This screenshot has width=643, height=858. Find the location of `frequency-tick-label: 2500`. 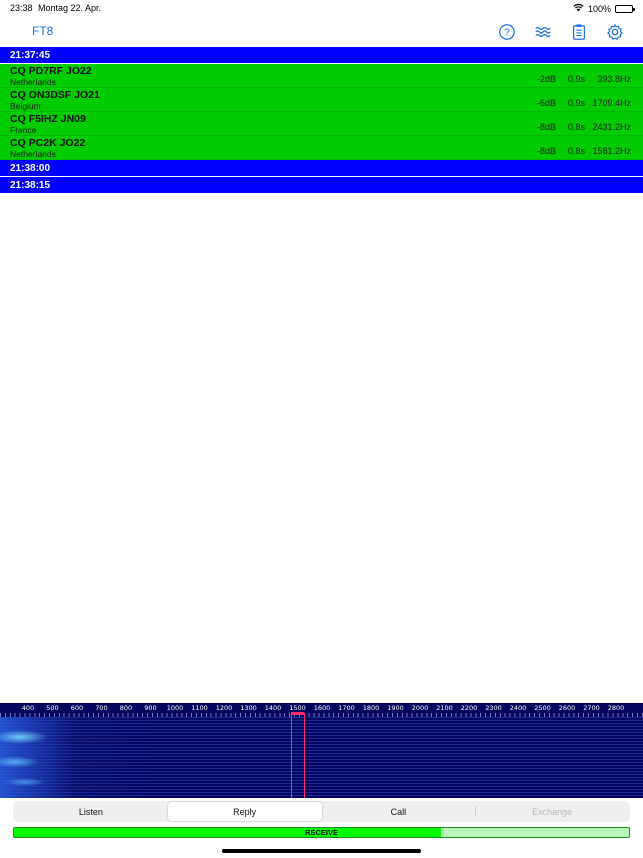

frequency-tick-label: 2500 is located at coordinates (542, 708).